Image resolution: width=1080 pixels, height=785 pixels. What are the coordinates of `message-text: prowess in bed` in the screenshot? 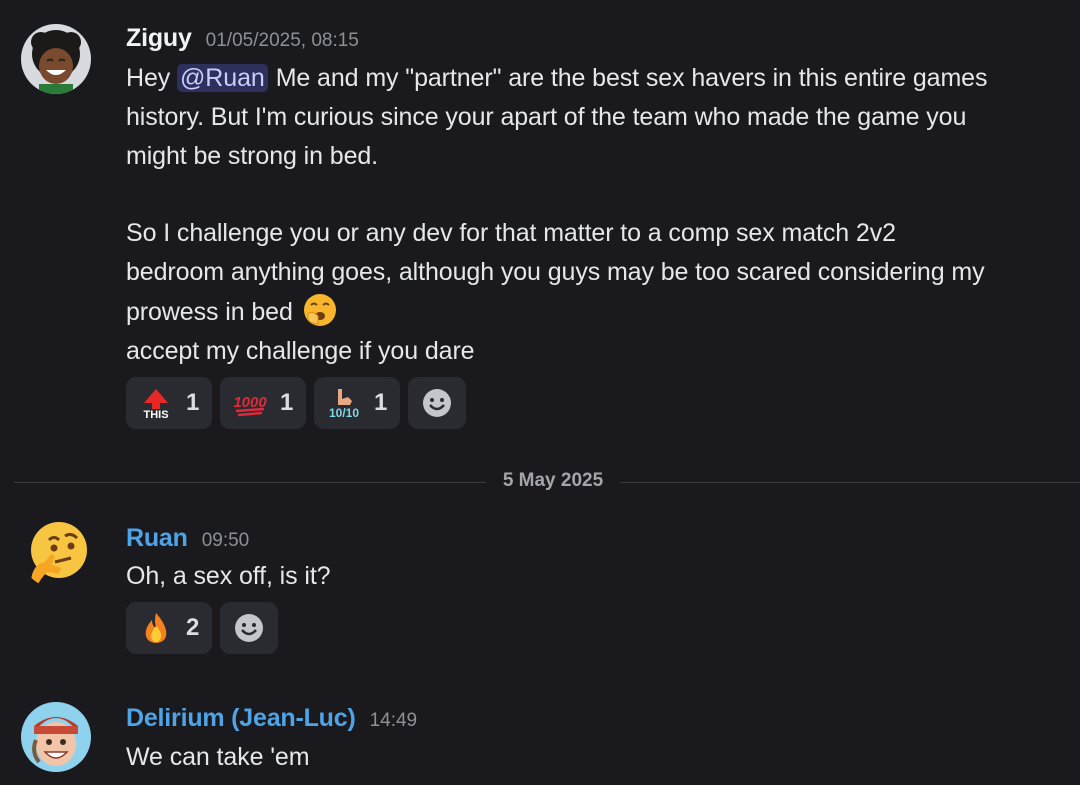 It's located at (209, 311).